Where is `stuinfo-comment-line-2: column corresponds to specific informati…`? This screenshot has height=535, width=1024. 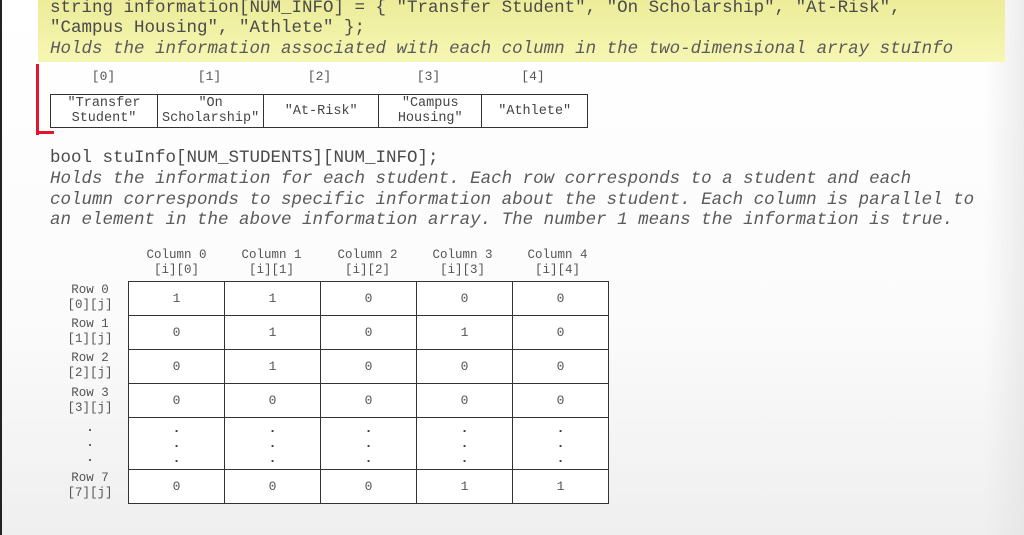
stuinfo-comment-line-2: column corresponds to specific informati… is located at coordinates (512, 200).